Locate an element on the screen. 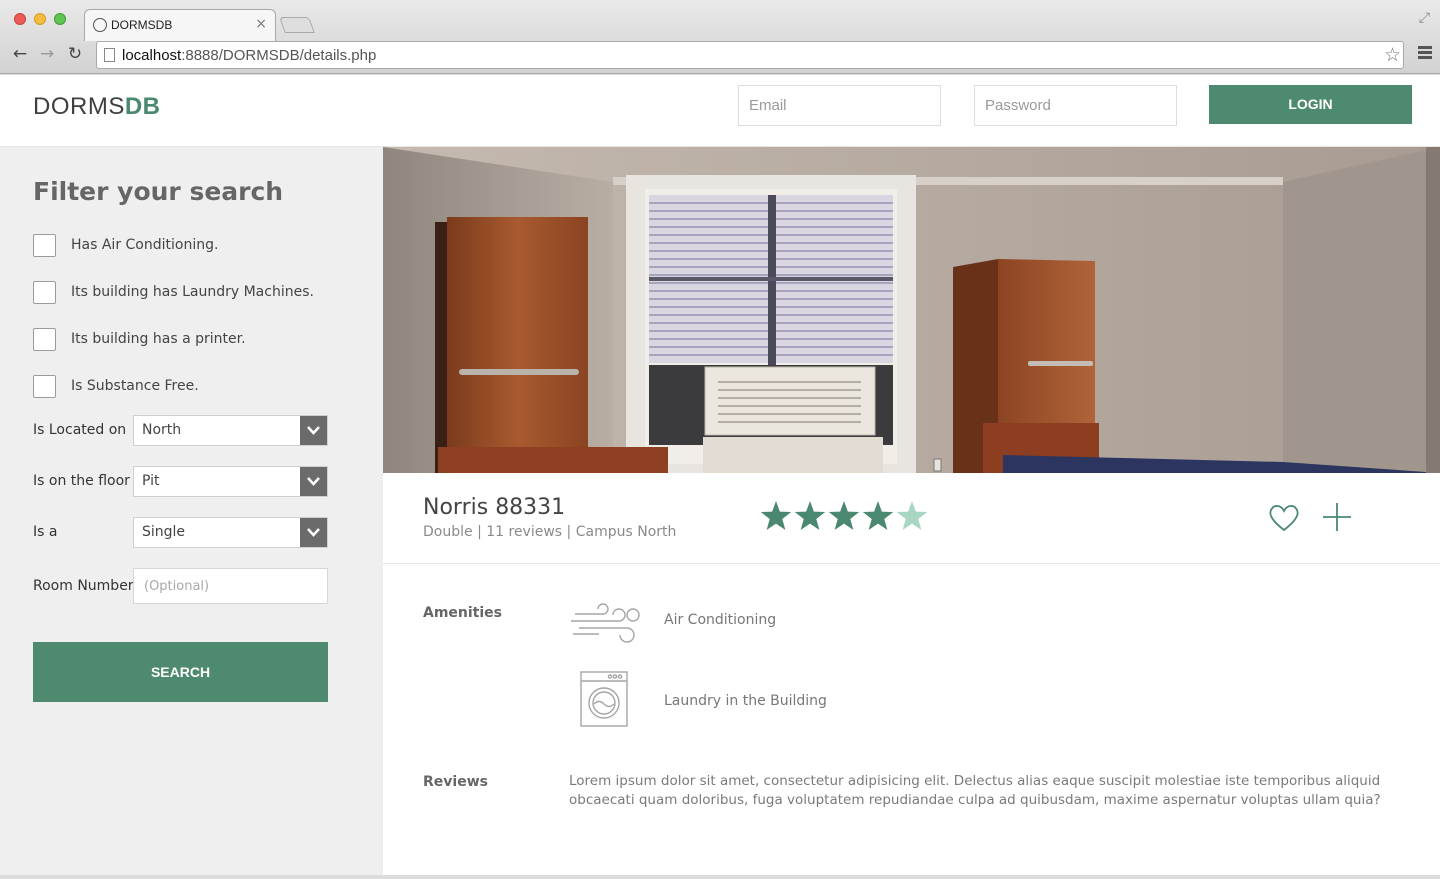 The height and width of the screenshot is (879, 1440). room-meta: Double | 11 reviews | Campus North is located at coordinates (549, 532).